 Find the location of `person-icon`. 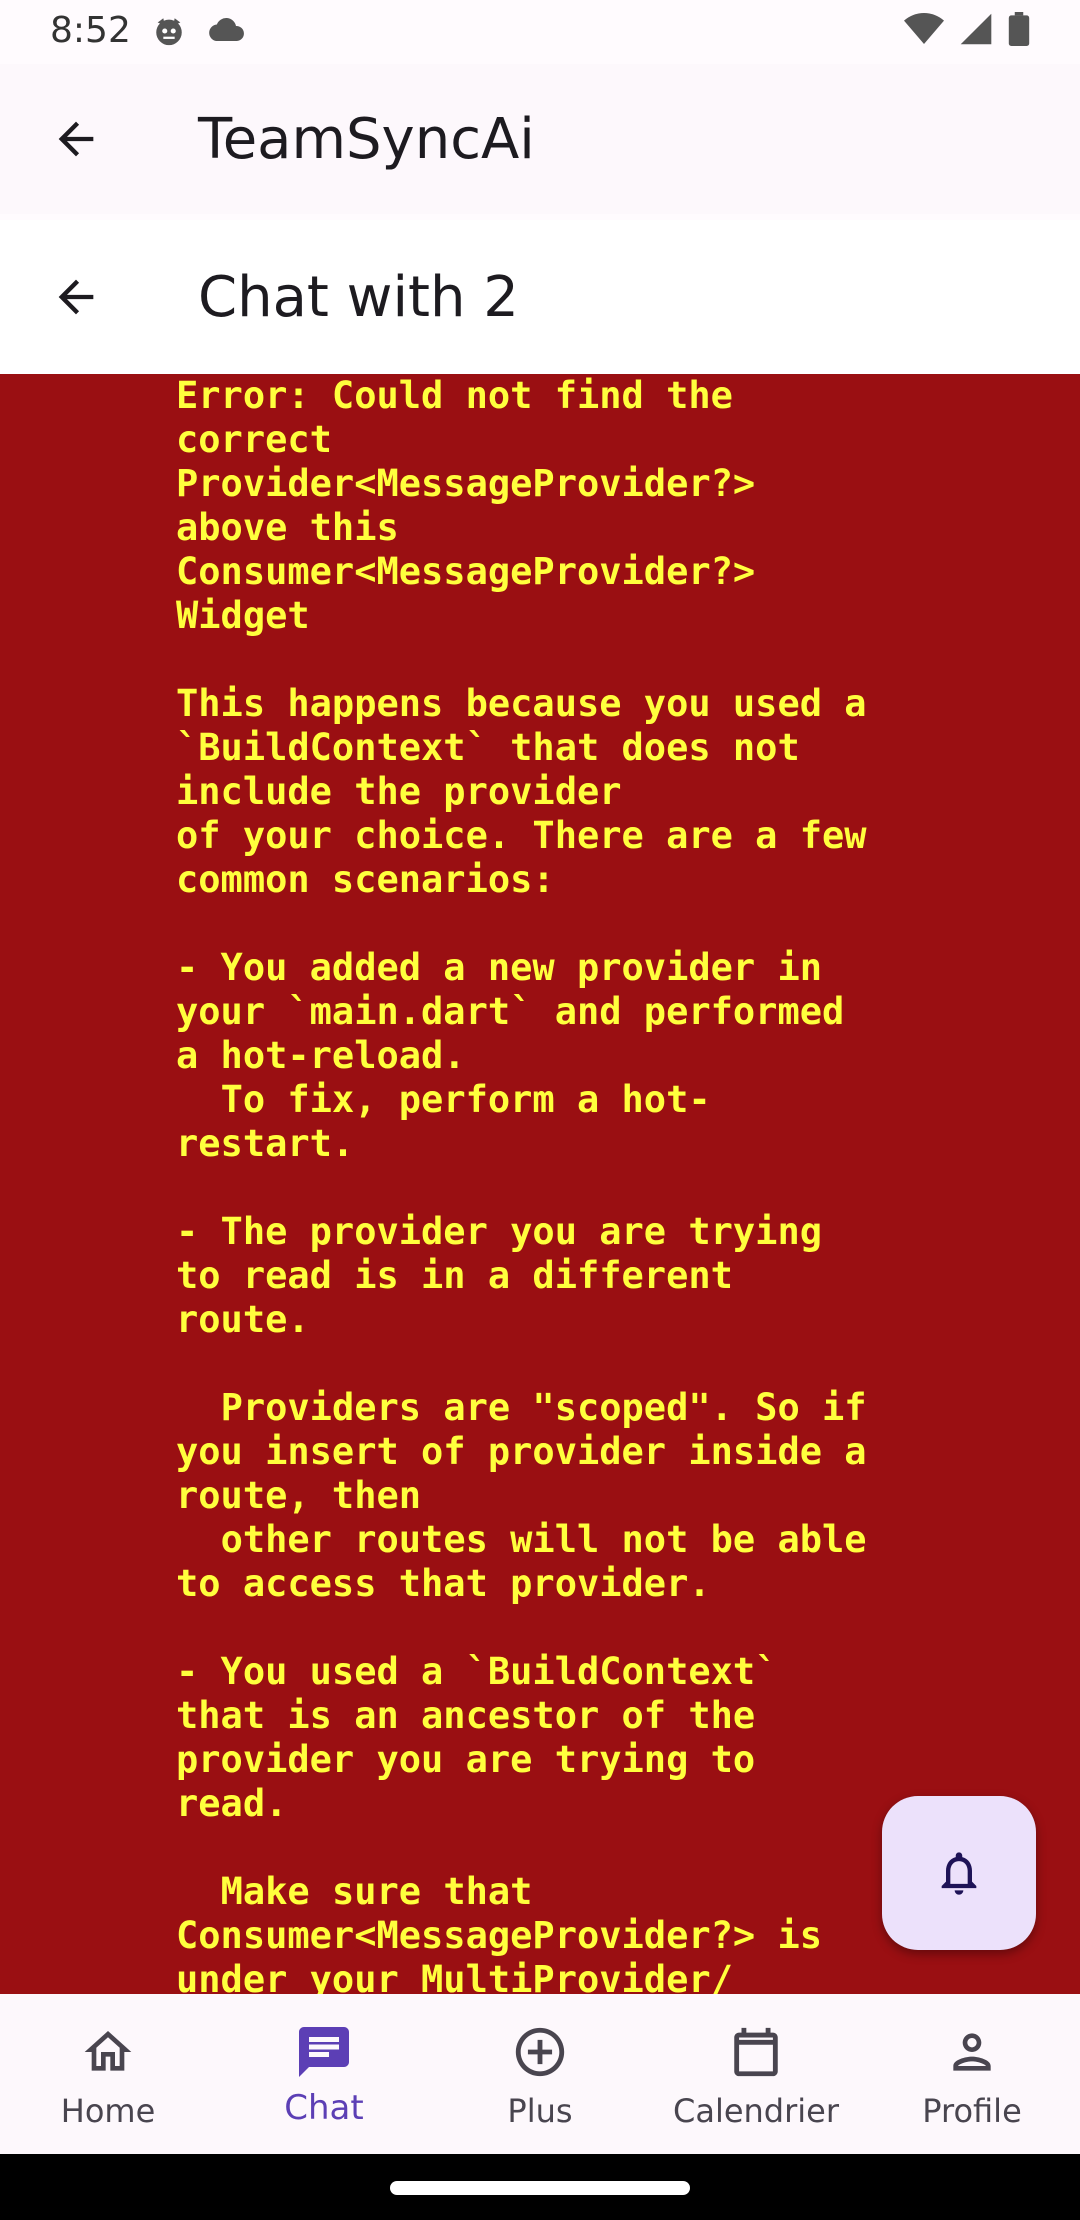

person-icon is located at coordinates (972, 2052).